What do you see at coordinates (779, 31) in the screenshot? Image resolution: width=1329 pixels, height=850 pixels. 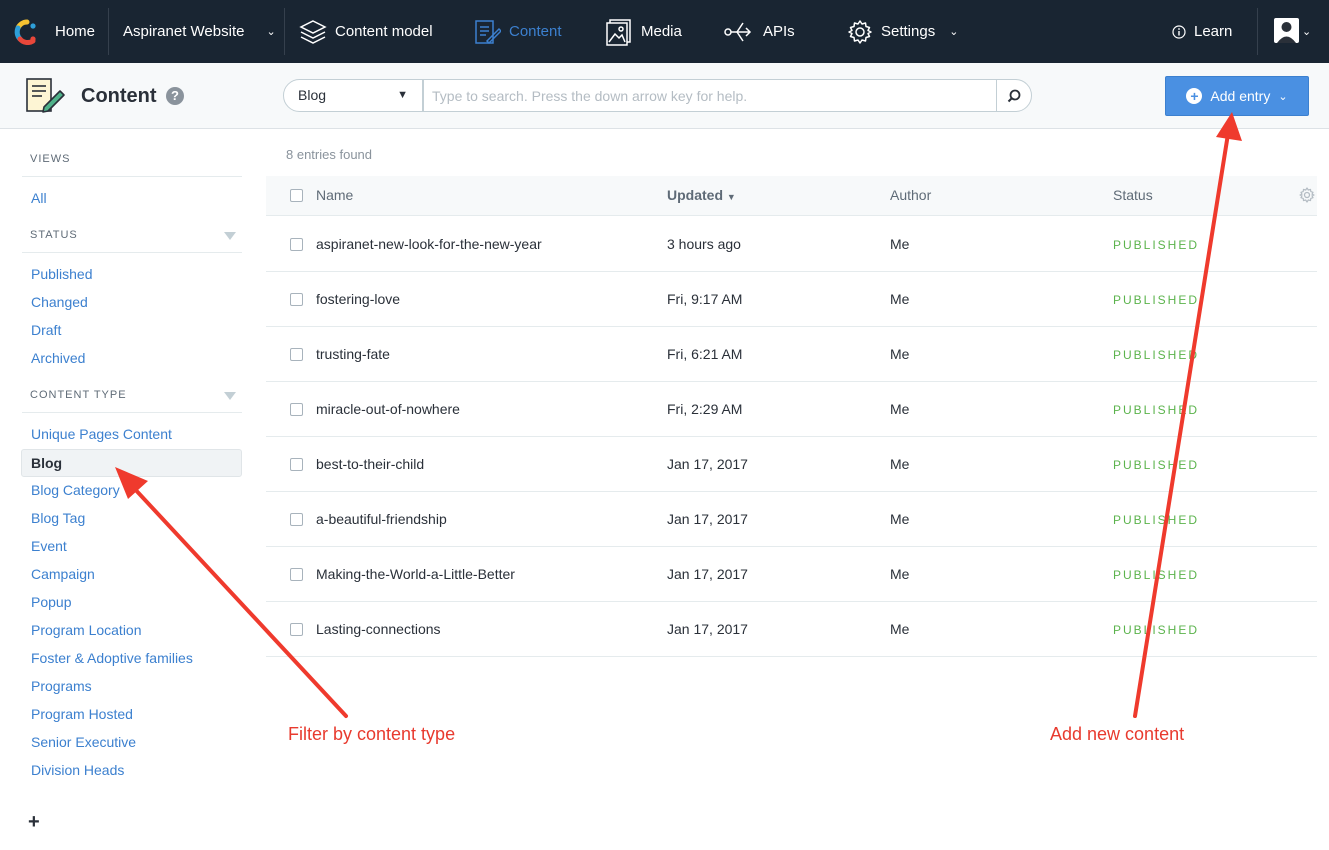 I see `nav-apis-label: APIs` at bounding box center [779, 31].